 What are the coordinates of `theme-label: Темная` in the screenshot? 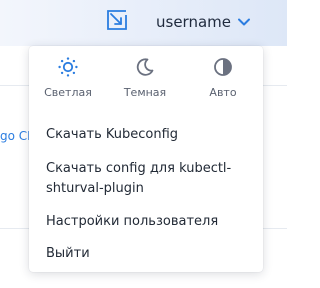 It's located at (145, 92).